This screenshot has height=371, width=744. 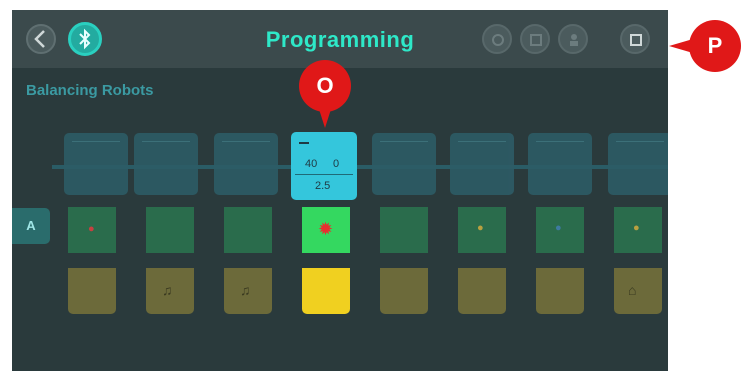 What do you see at coordinates (311, 164) in the screenshot?
I see `block-value-top: 40` at bounding box center [311, 164].